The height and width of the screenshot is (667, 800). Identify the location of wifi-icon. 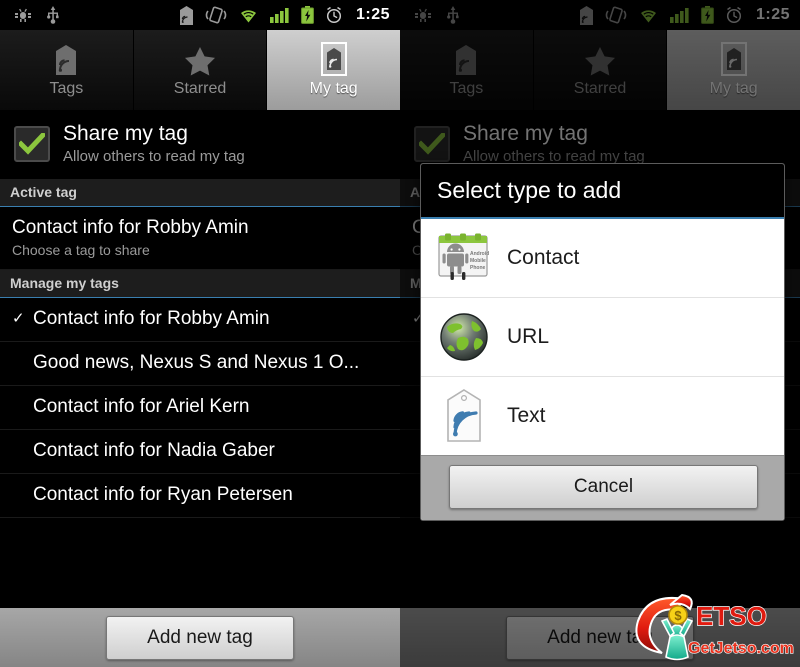
(248, 15).